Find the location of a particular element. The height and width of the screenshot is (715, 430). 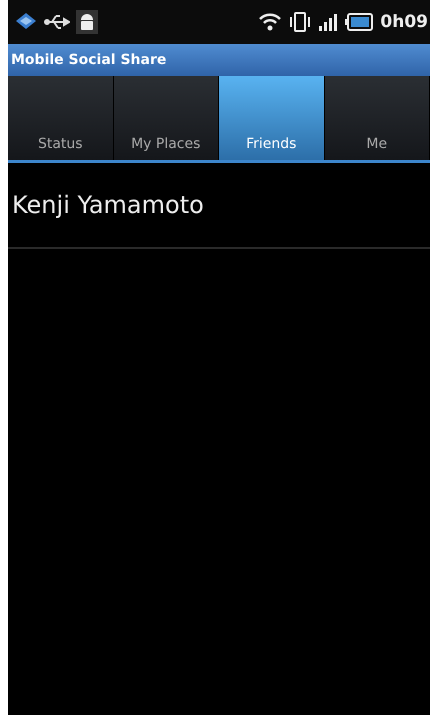

vibrate-icon is located at coordinates (300, 22).